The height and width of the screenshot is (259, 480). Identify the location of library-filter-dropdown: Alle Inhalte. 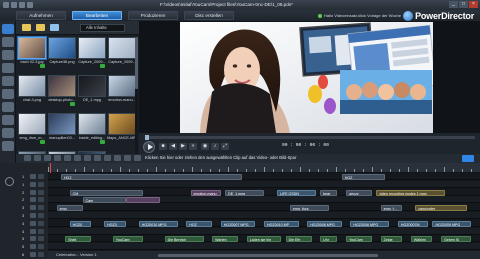
(102, 28).